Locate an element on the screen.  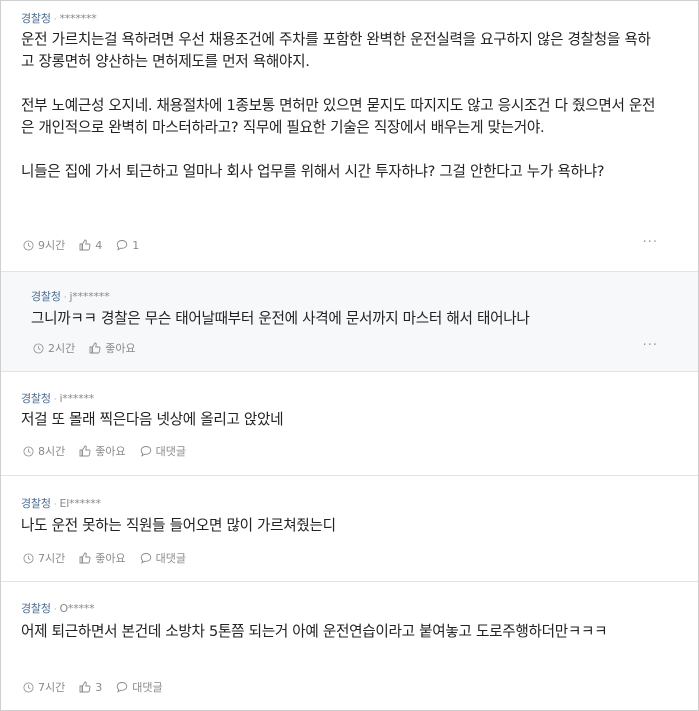
comment-meta: 경찰청 · ******* is located at coordinates (59, 18).